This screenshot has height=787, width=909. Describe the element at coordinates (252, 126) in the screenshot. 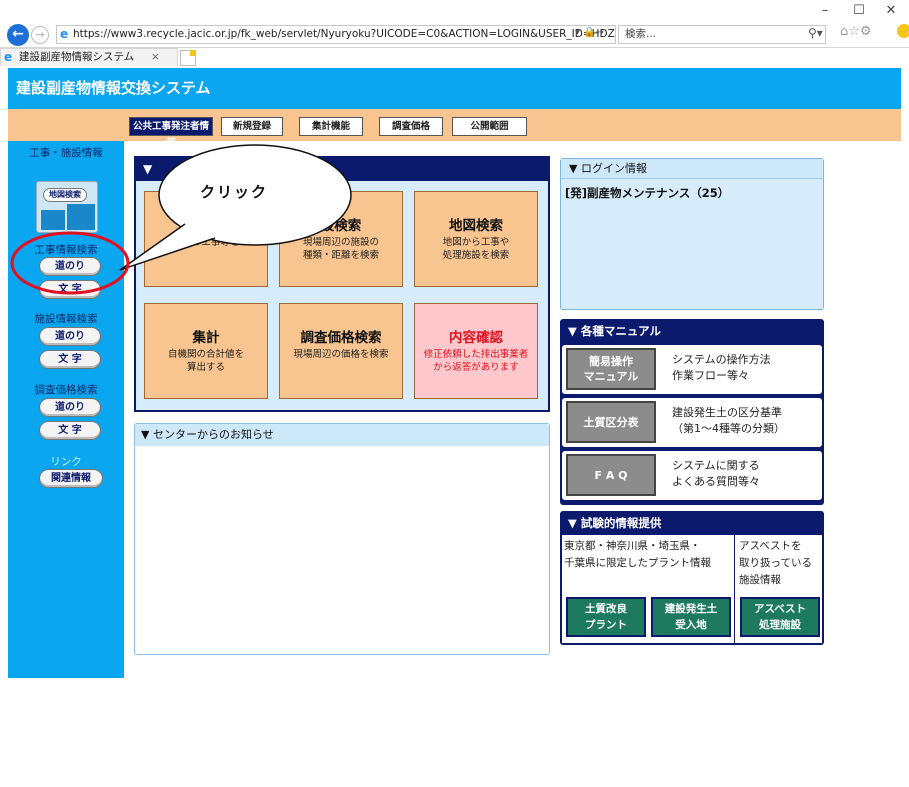

I see `tab-new-registration: 新規登録` at that location.